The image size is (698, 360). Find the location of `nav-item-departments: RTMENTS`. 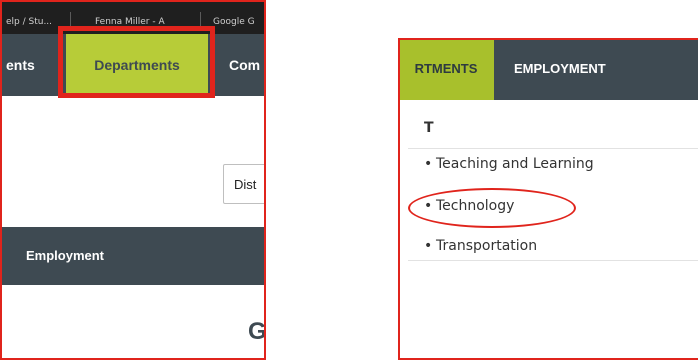

nav-item-departments: RTMENTS is located at coordinates (446, 69).